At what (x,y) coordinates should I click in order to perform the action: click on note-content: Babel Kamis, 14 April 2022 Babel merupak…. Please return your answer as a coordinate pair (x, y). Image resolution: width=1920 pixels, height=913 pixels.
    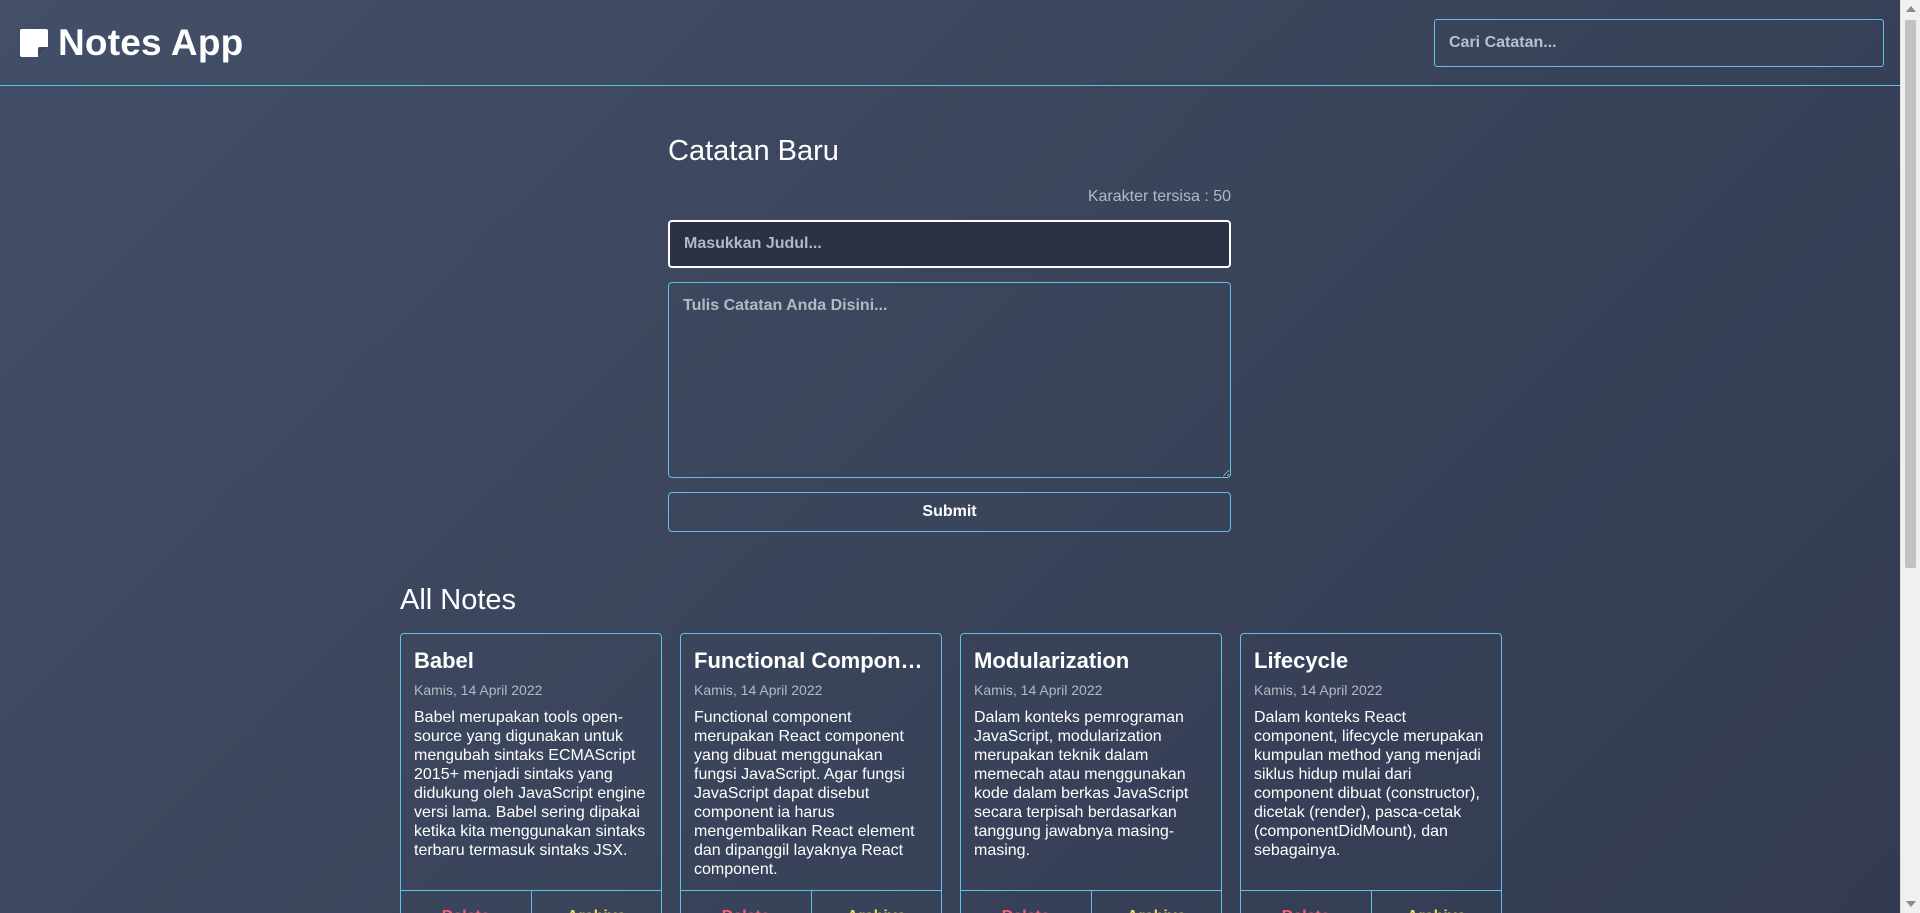
    Looking at the image, I should click on (531, 762).